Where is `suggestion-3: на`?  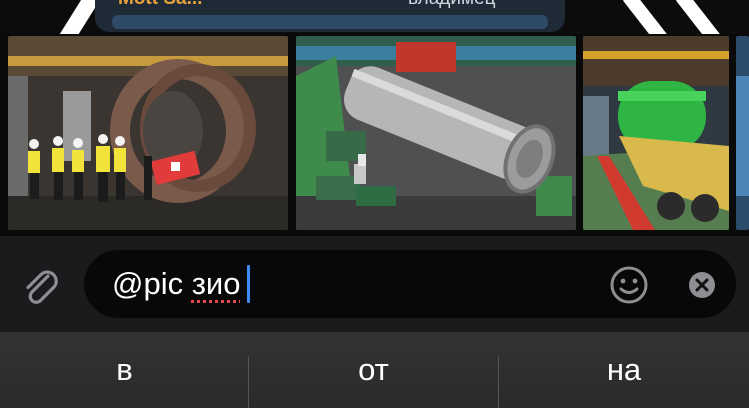
suggestion-3: на is located at coordinates (624, 370).